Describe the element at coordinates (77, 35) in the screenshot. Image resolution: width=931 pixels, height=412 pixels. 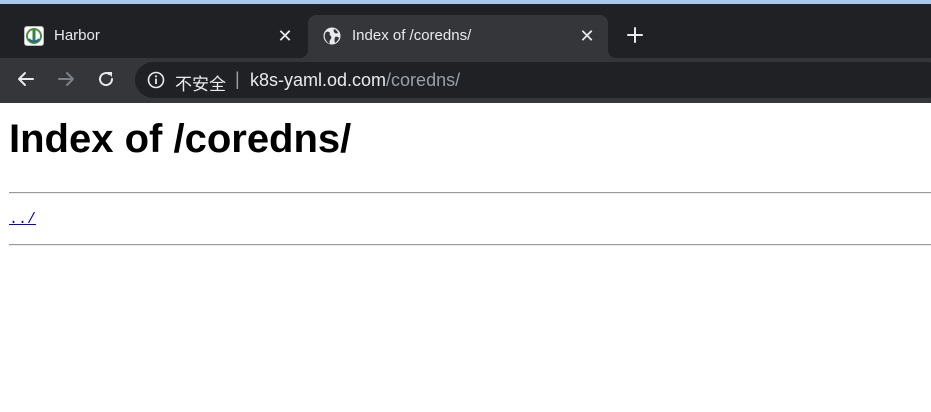
I see `tab-title: Harbor` at that location.